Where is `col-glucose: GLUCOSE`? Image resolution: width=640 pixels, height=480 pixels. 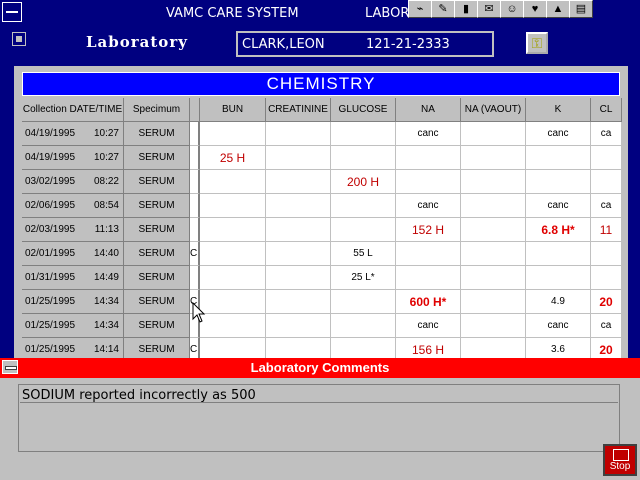 col-glucose: GLUCOSE is located at coordinates (363, 110).